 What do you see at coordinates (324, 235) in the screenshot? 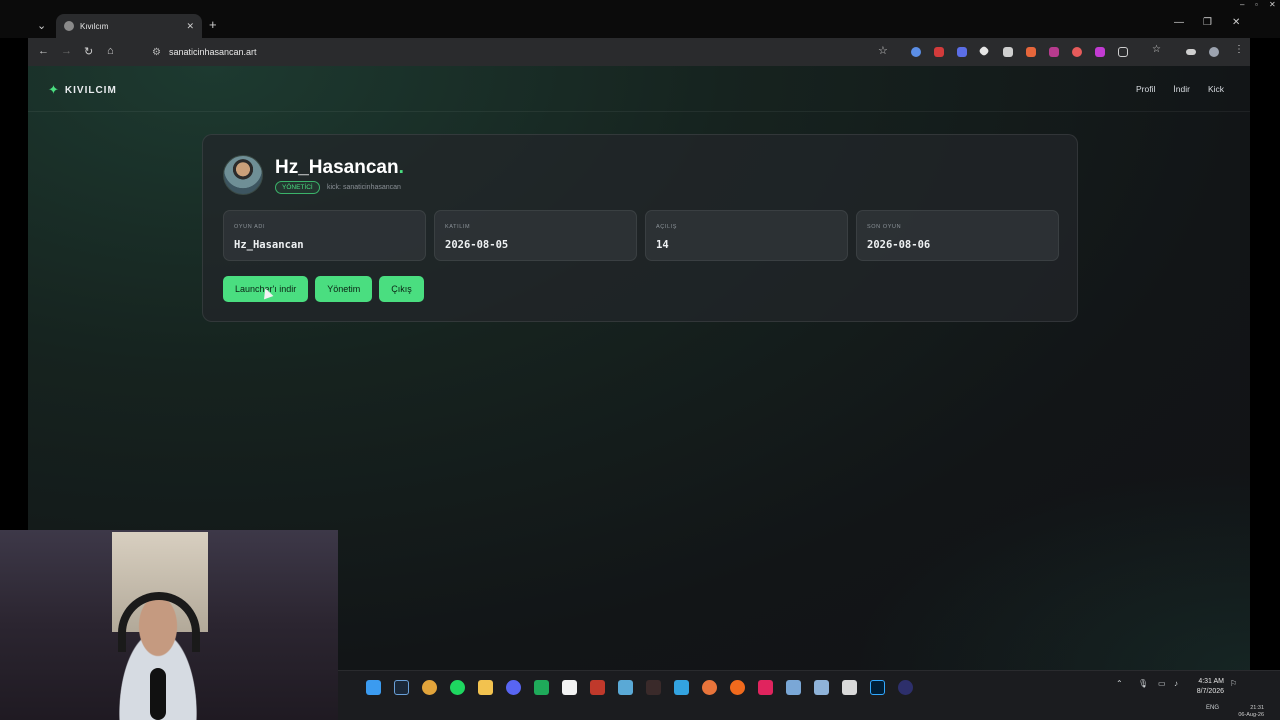
I see `stat-card-game-name: OYUN ADI Hz_Hasancan` at bounding box center [324, 235].